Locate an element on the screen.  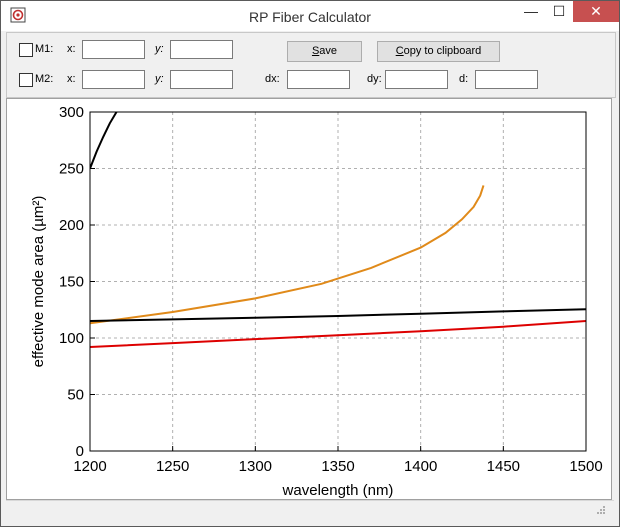
m2-label: M2: is located at coordinates (44, 79).